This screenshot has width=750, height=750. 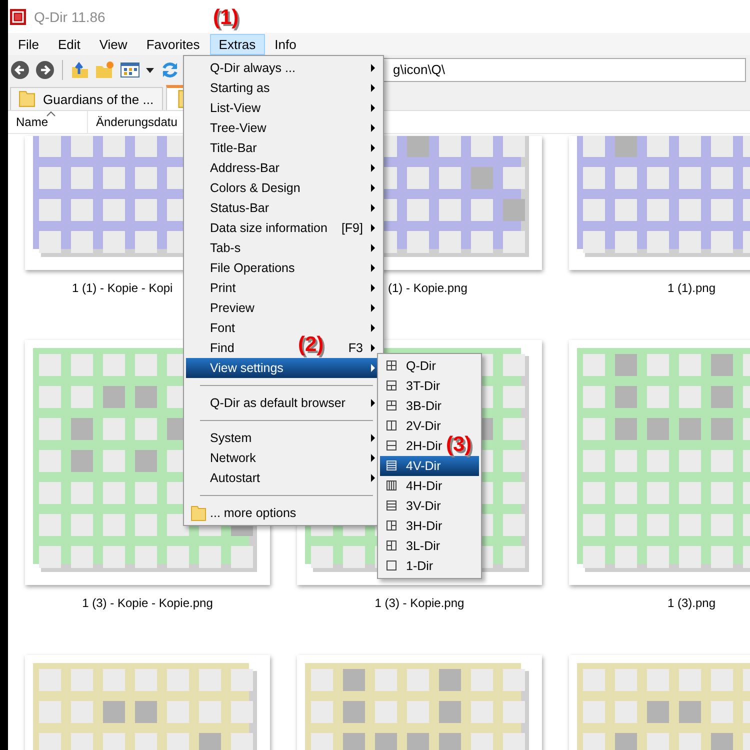 What do you see at coordinates (233, 148) in the screenshot?
I see `menu-item: Title-Bar` at bounding box center [233, 148].